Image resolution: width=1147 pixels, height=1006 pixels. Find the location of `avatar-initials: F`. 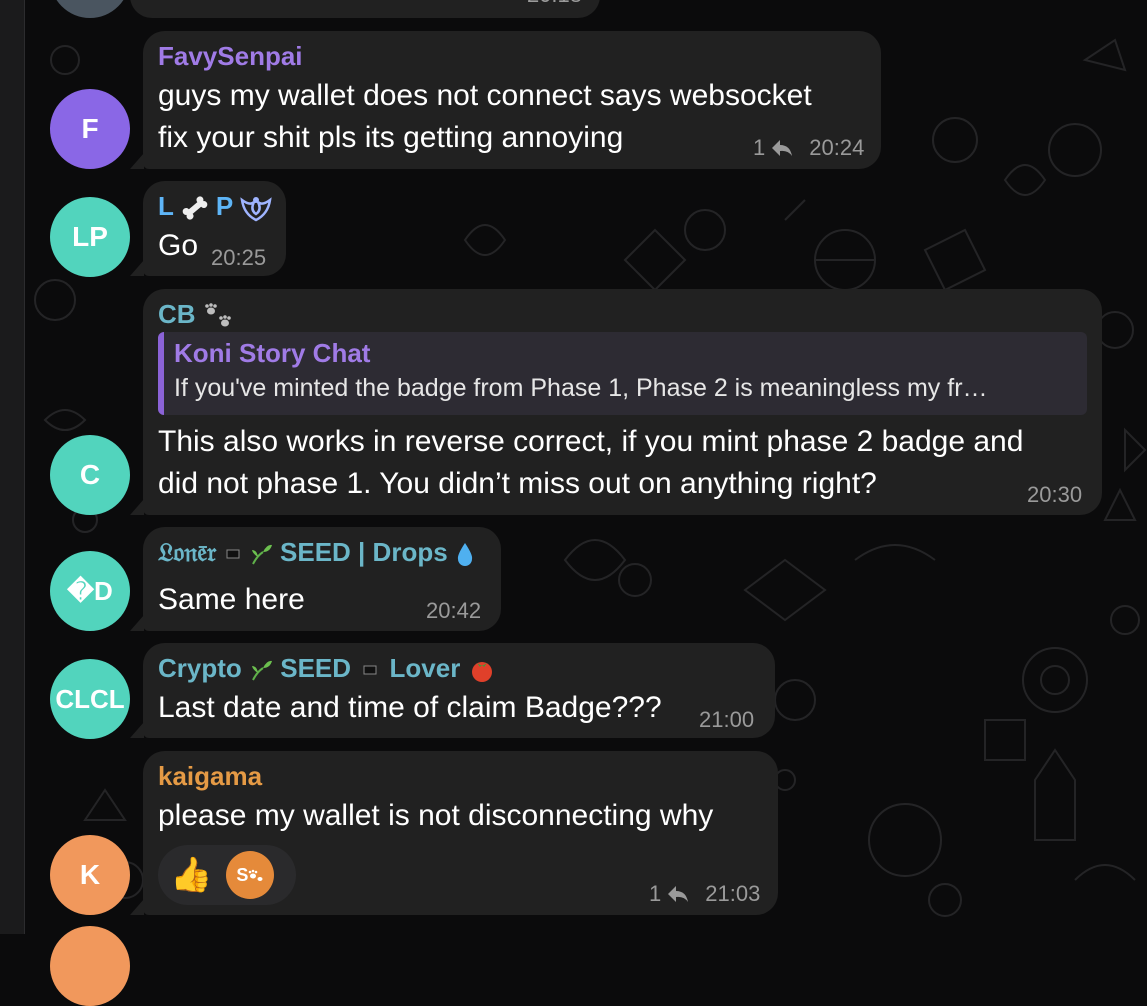

avatar-initials: F is located at coordinates (90, 128).